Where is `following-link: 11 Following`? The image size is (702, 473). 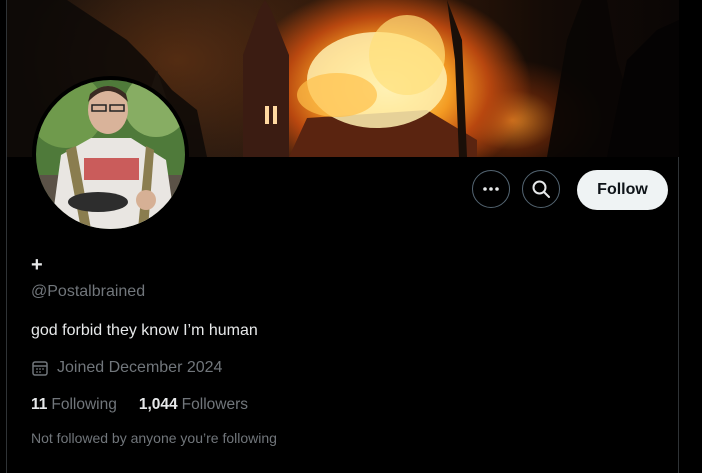 following-link: 11 Following is located at coordinates (74, 405).